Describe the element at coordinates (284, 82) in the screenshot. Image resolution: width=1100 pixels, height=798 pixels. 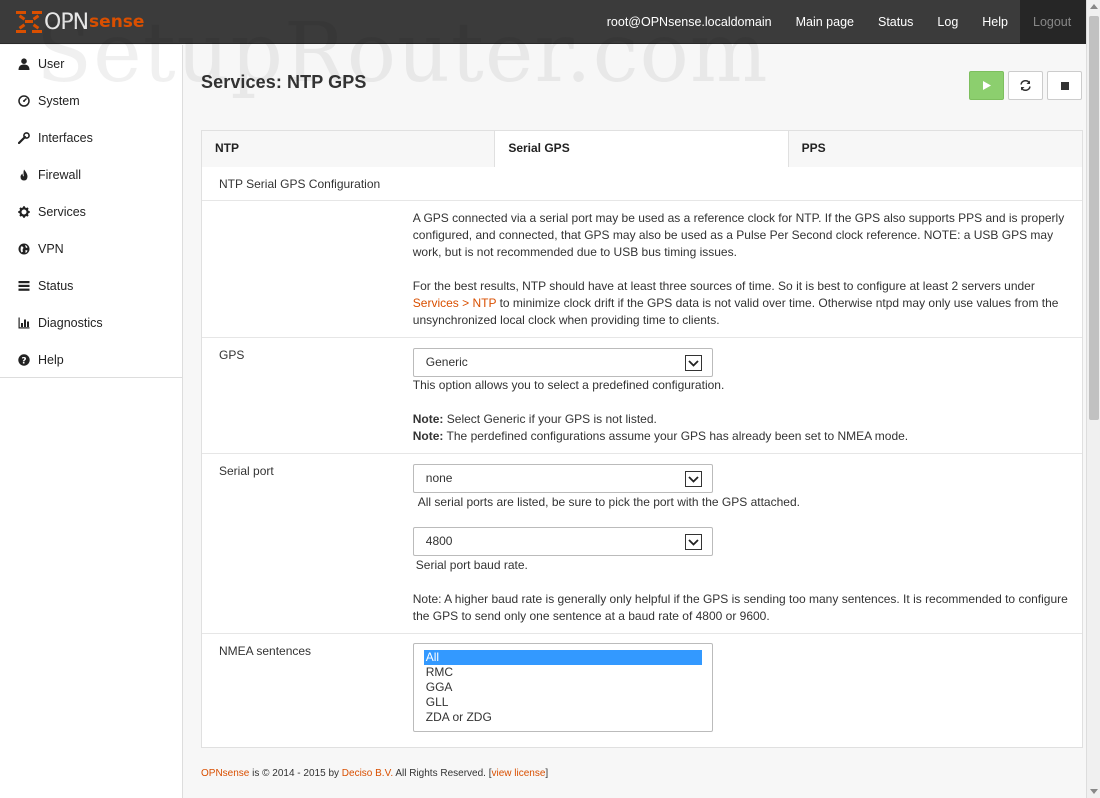
I see `page-title: Services: NTP GPS` at that location.